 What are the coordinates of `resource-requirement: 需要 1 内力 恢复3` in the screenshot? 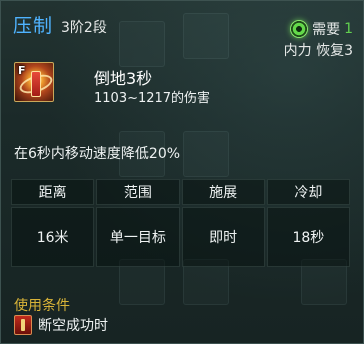 It's located at (318, 39).